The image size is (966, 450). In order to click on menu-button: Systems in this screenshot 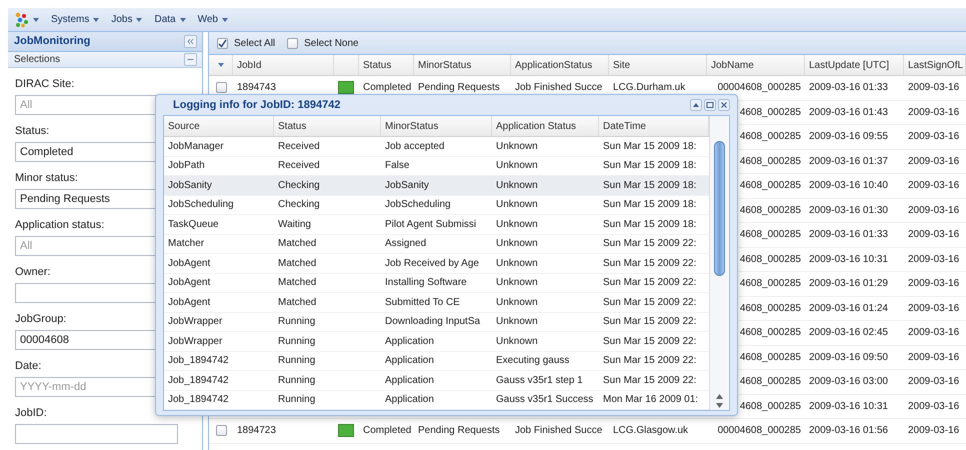, I will do `click(75, 19)`.